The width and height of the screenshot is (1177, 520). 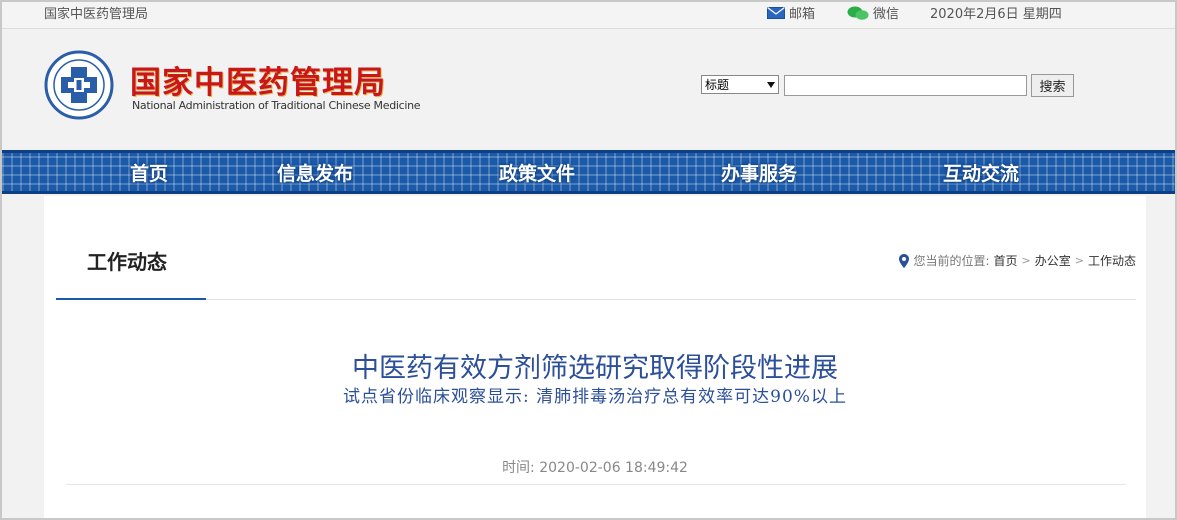 What do you see at coordinates (588, 15) in the screenshot?
I see `top-utility-bar: 国家中医药管理局 邮箱 微信 2020年2月6日 星期四` at bounding box center [588, 15].